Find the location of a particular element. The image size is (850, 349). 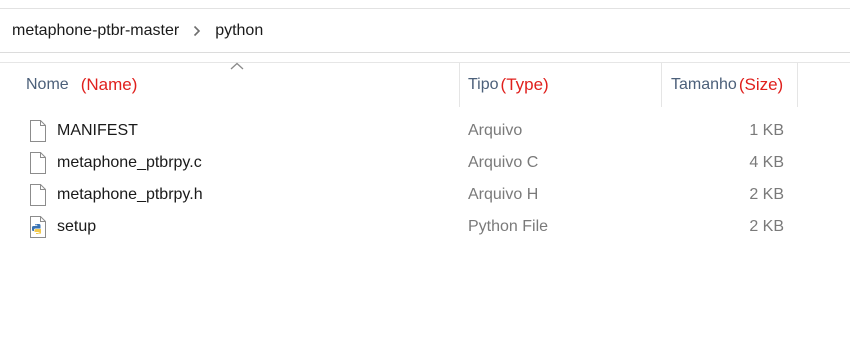

file-size: 1 KB is located at coordinates (766, 130).